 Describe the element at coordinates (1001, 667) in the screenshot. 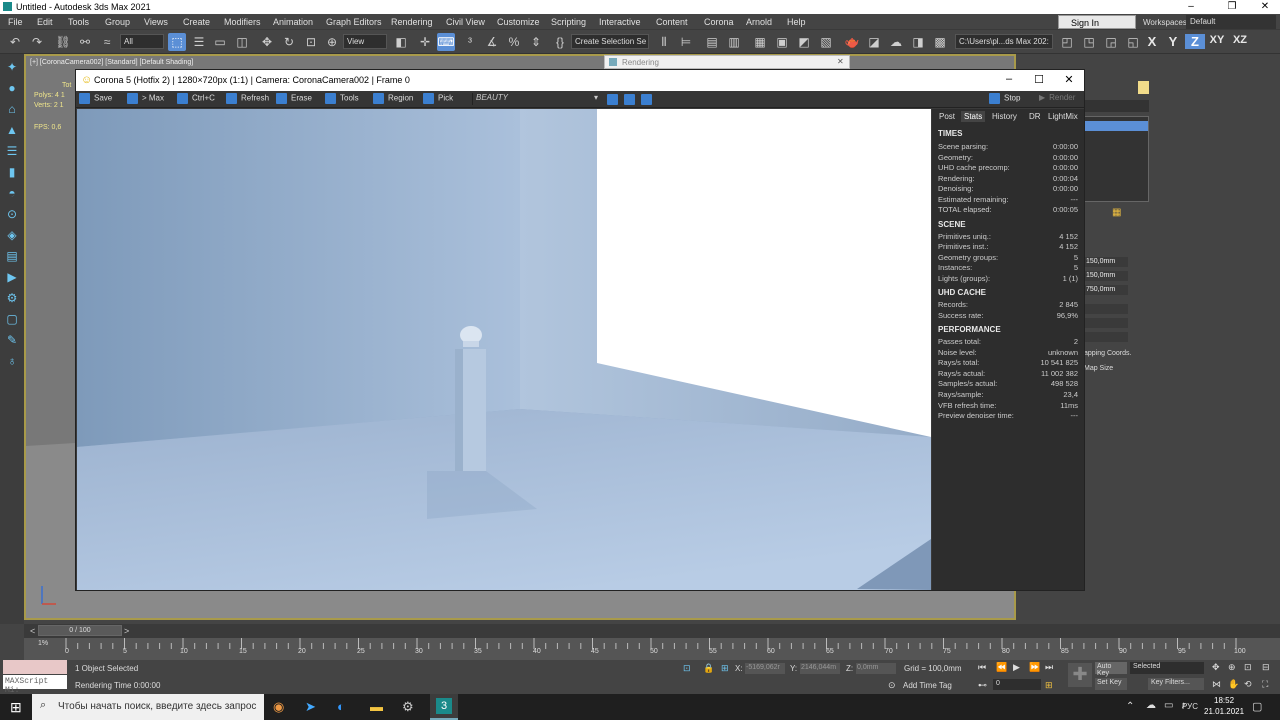

I see `previous-frame-icon: ⏪` at that location.